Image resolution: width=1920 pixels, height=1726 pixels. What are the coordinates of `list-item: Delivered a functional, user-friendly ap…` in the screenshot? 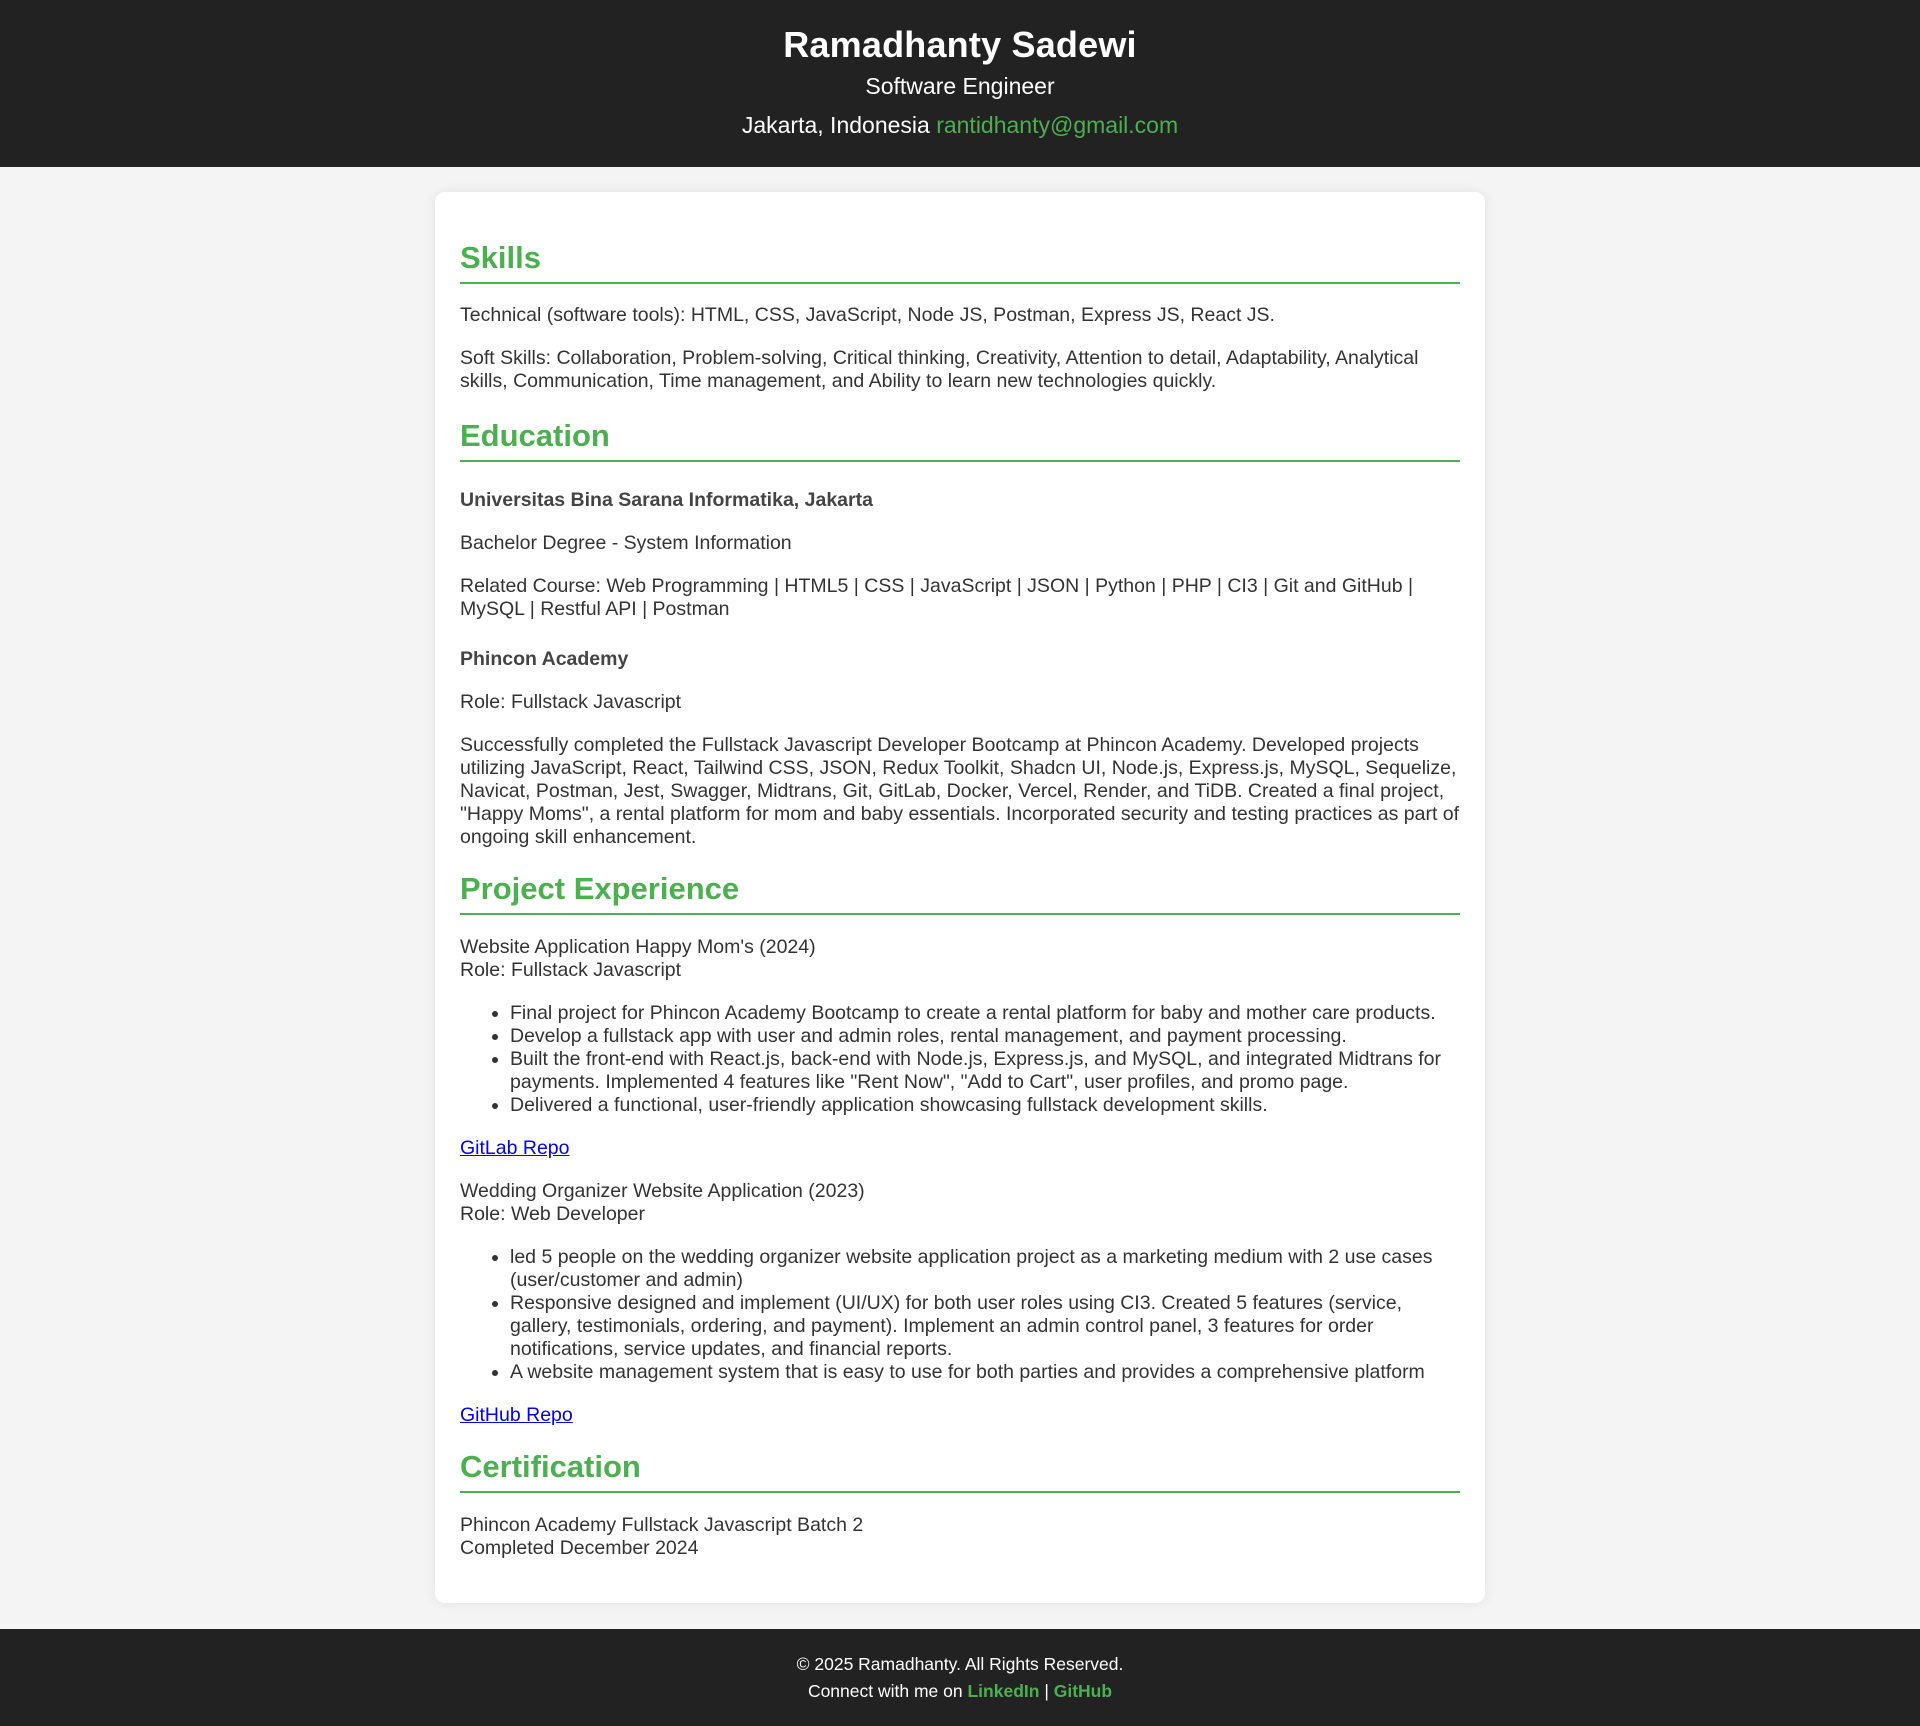 It's located at (985, 1105).